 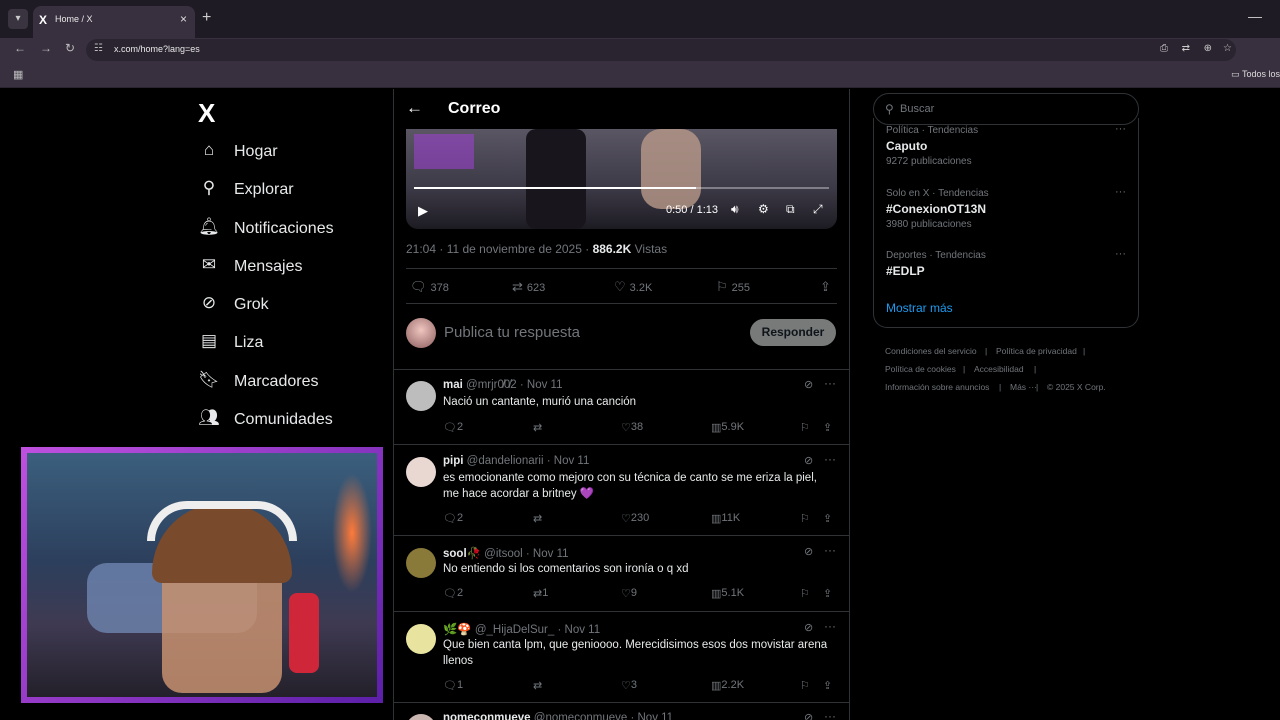 I want to click on like-action: ♡ 3.2K, so click(x=633, y=287).